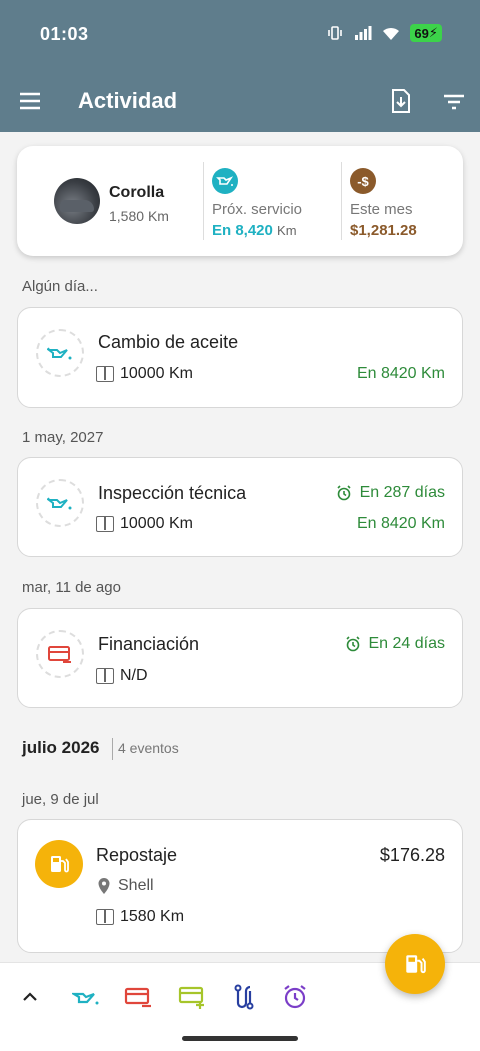  I want to click on status-icons: 69 ⚡, so click(384, 33).